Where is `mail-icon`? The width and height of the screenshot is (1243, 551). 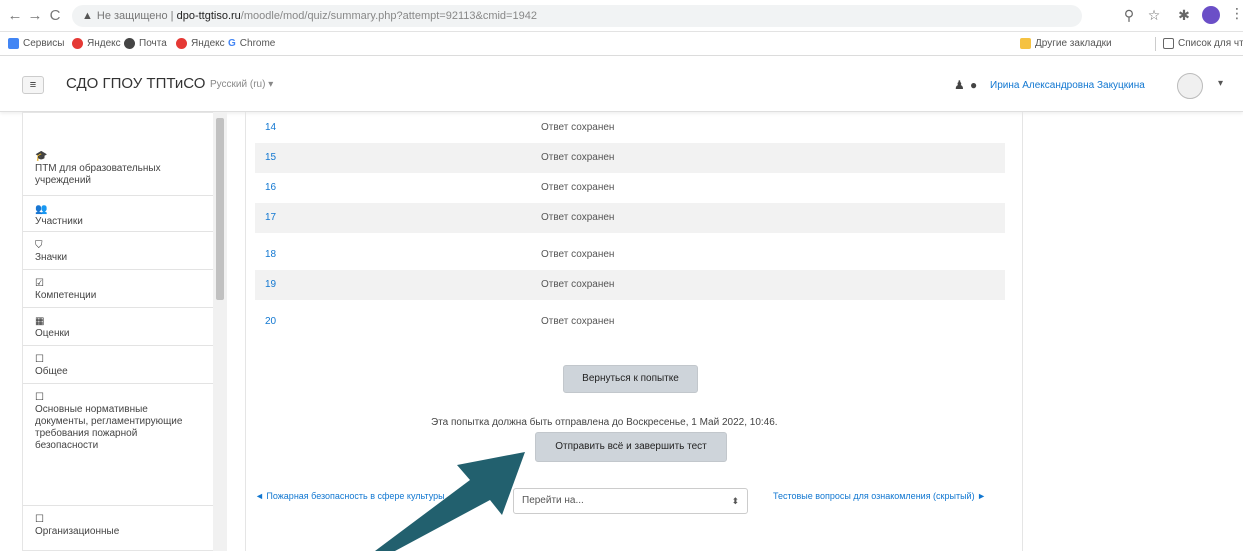 mail-icon is located at coordinates (129, 43).